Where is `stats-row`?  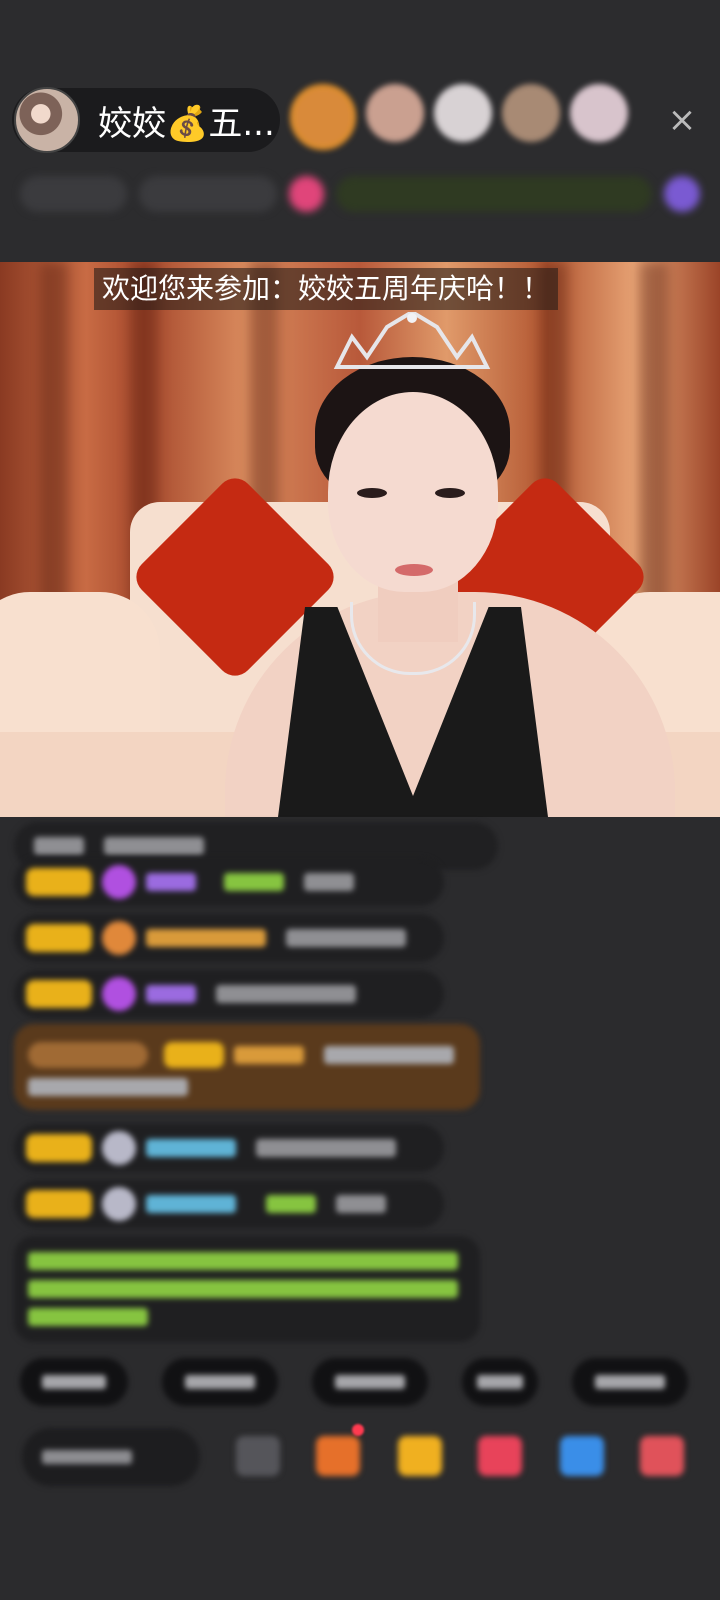
stats-row is located at coordinates (360, 194).